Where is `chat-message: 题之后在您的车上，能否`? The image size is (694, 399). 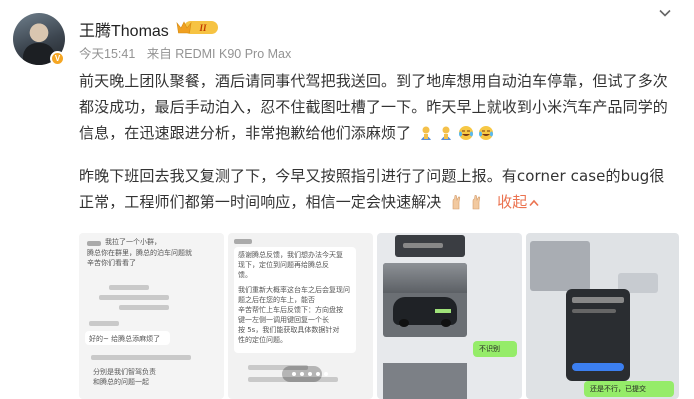 chat-message: 题之后在您的车上，能否 is located at coordinates (276, 300).